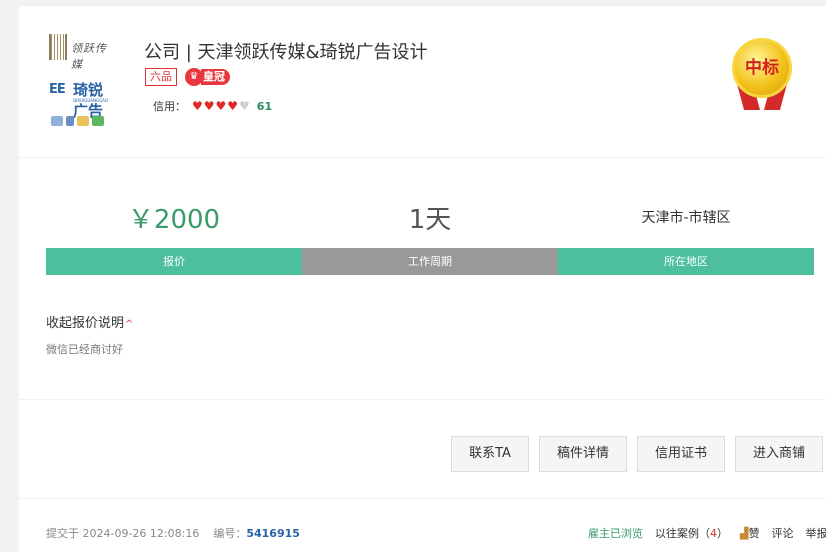 The height and width of the screenshot is (552, 826). What do you see at coordinates (762, 68) in the screenshot?
I see `medal-text: 中标` at bounding box center [762, 68].